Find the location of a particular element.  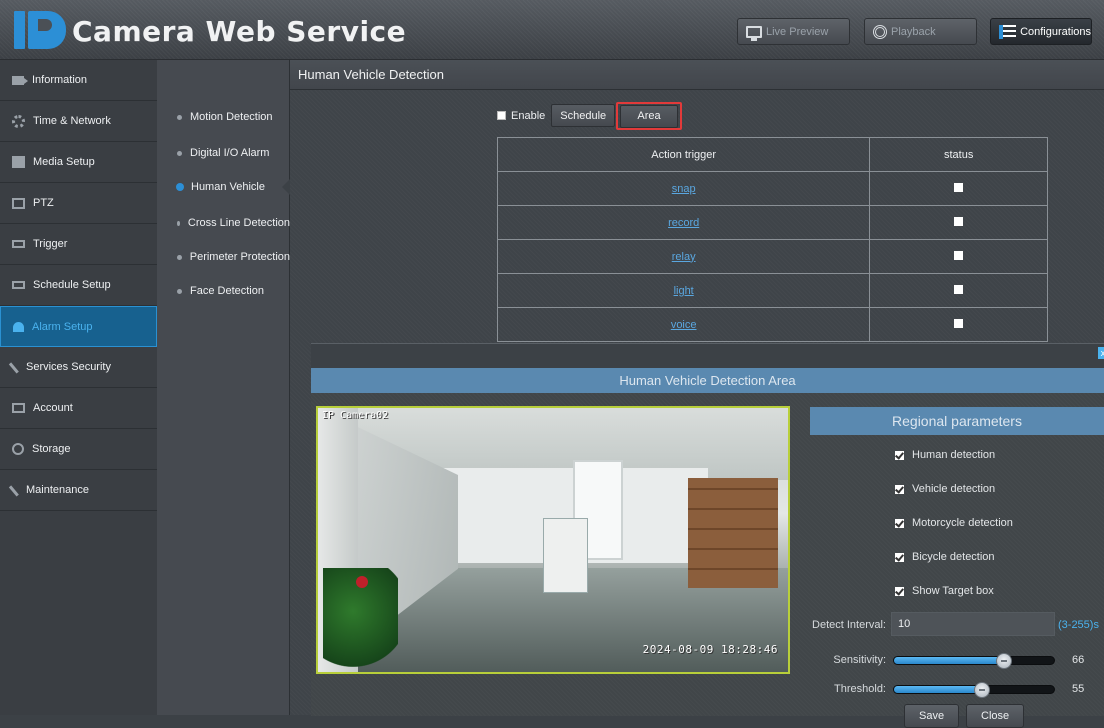

nav-item-maintenance: Maintenance is located at coordinates (78, 490).